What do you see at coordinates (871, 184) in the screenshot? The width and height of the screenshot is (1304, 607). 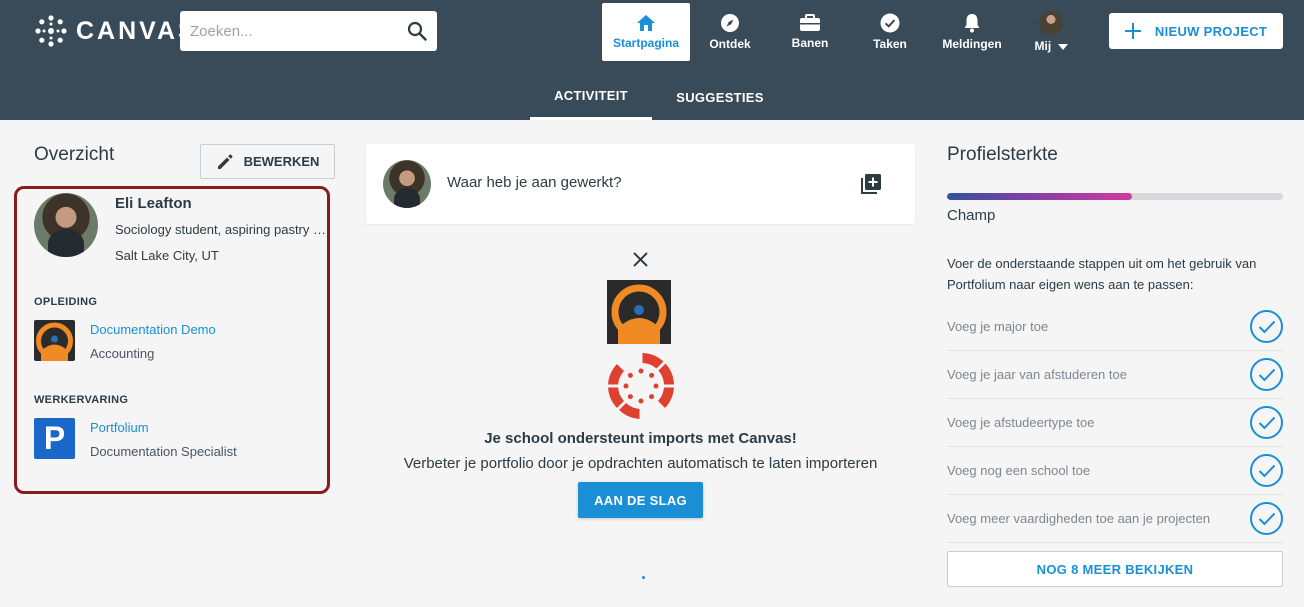 I see `add-post-icon` at bounding box center [871, 184].